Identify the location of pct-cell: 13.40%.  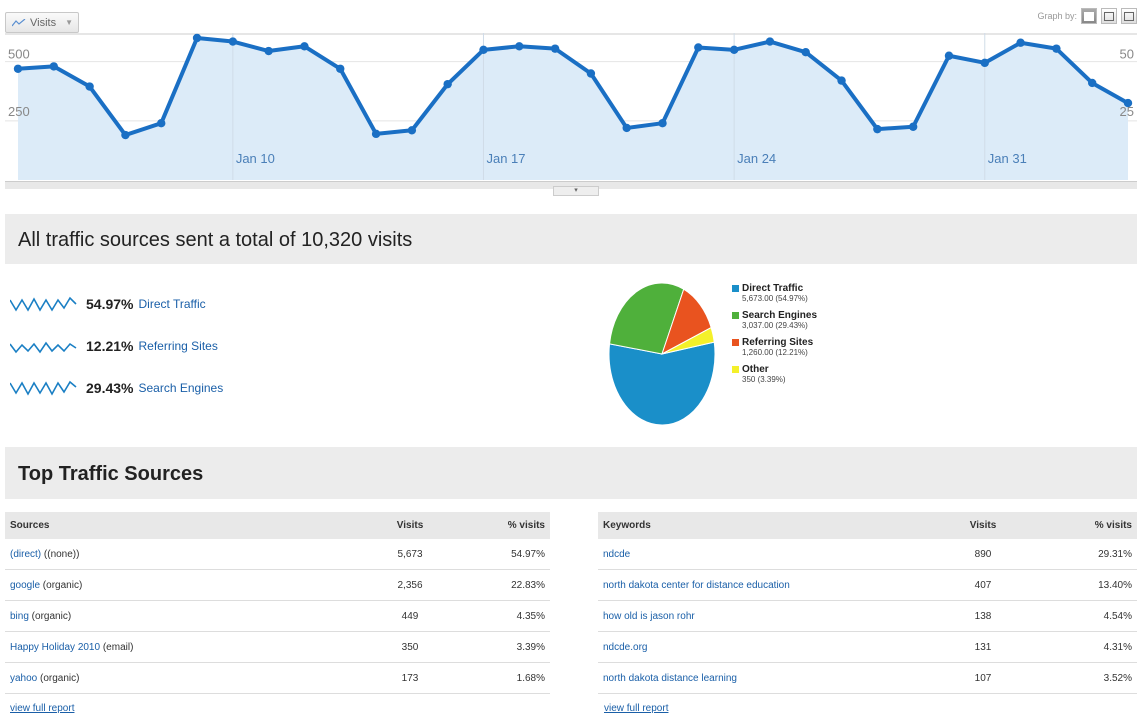
(1077, 585).